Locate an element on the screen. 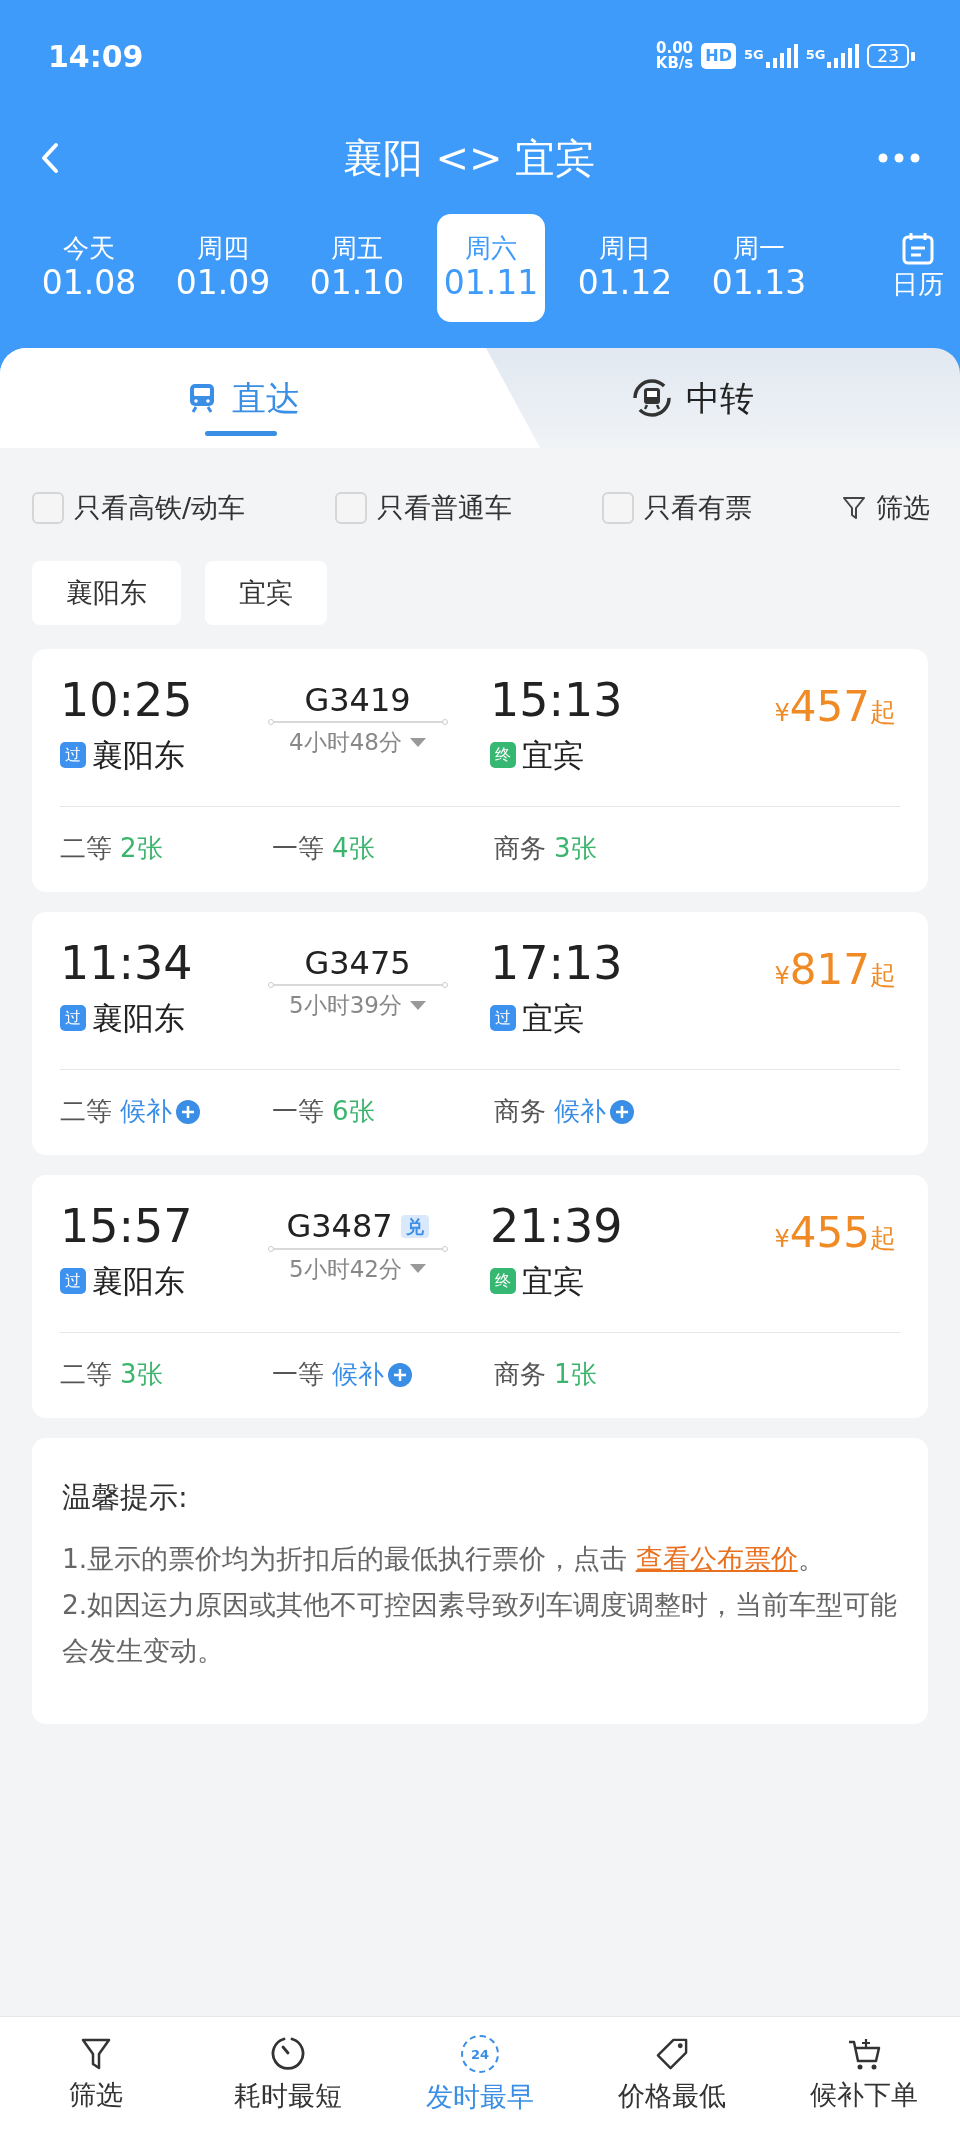  train-number: G3487 is located at coordinates (339, 1226).